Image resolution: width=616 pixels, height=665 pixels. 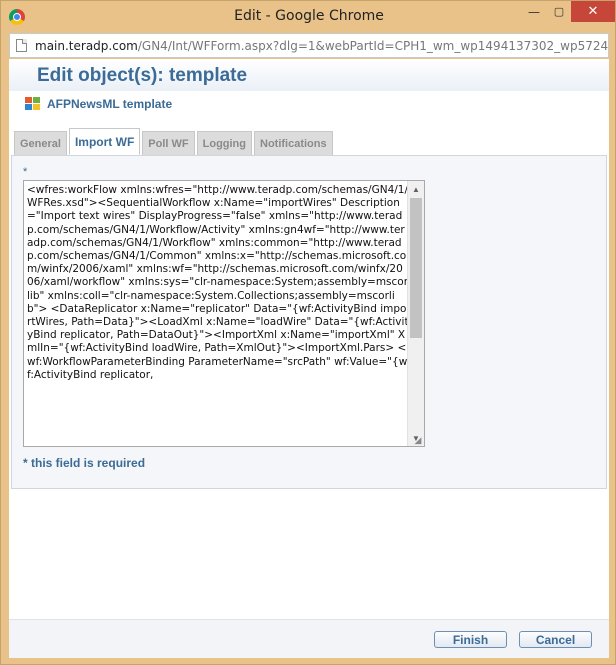 I want to click on scroll-thumb, so click(x=416, y=268).